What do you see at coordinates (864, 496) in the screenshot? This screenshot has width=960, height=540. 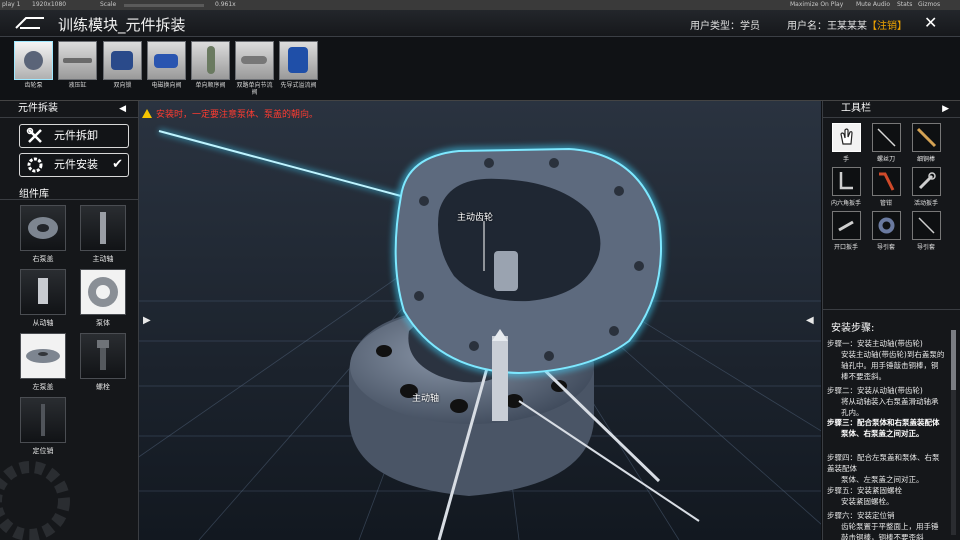 I see `step-5: 步骤五：安装紧固螺栓 安装紧固螺栓。` at bounding box center [864, 496].